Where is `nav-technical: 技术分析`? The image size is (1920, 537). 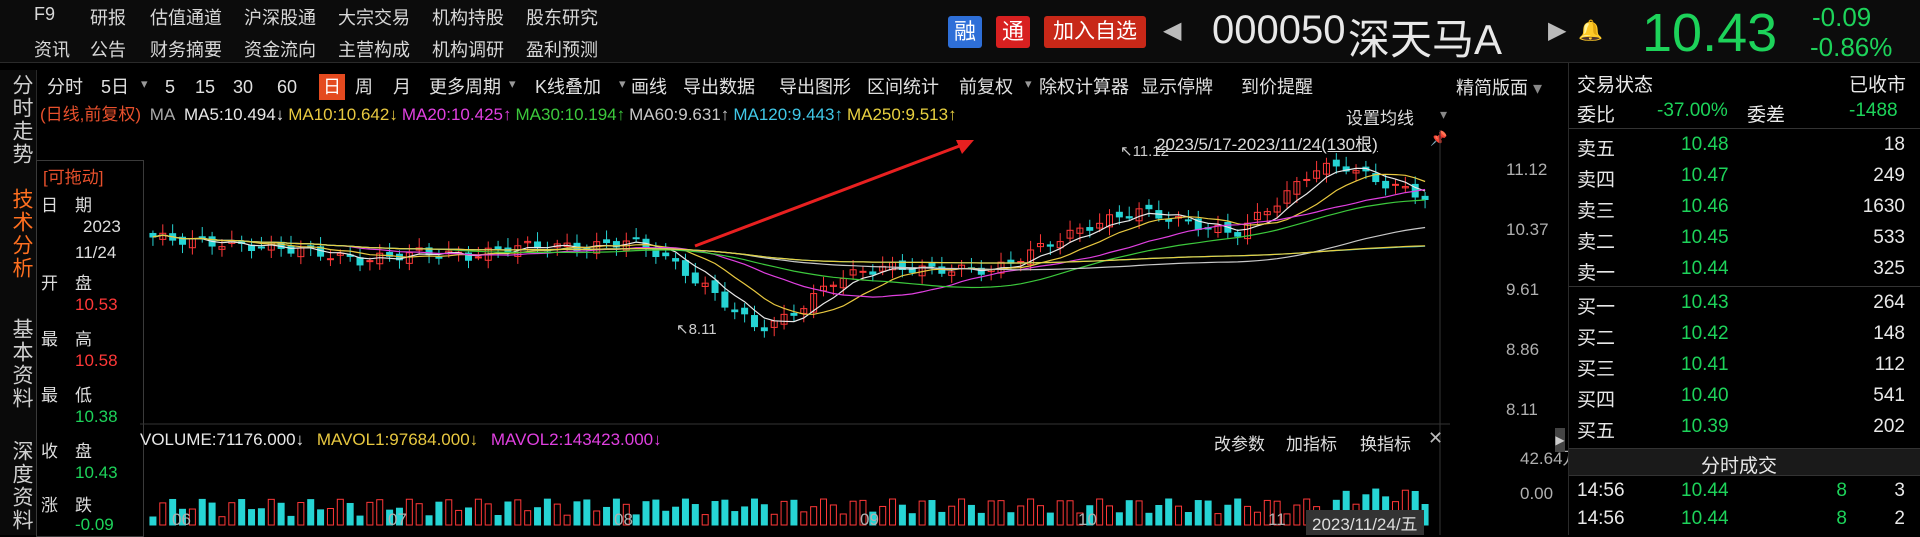 nav-technical: 技术分析 is located at coordinates (18, 234).